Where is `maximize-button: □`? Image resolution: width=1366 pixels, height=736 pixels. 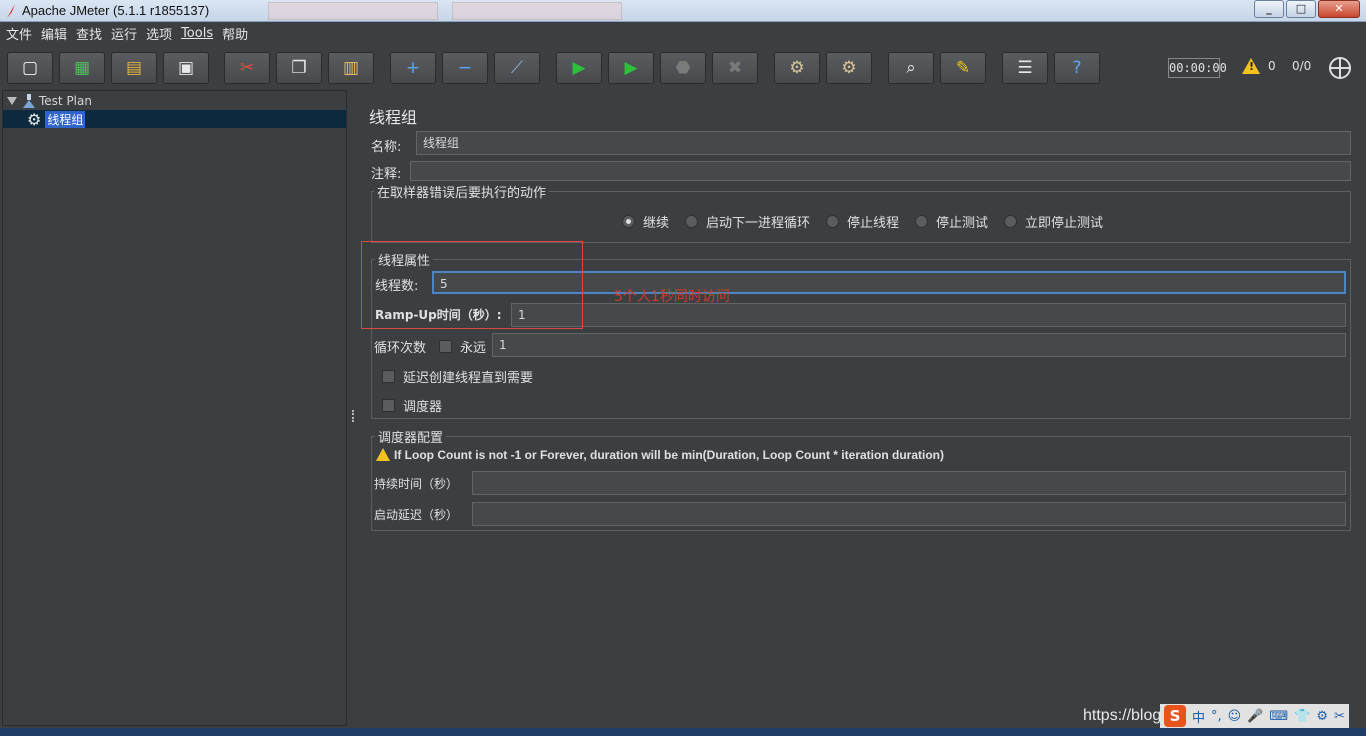 maximize-button: □ is located at coordinates (1301, 9).